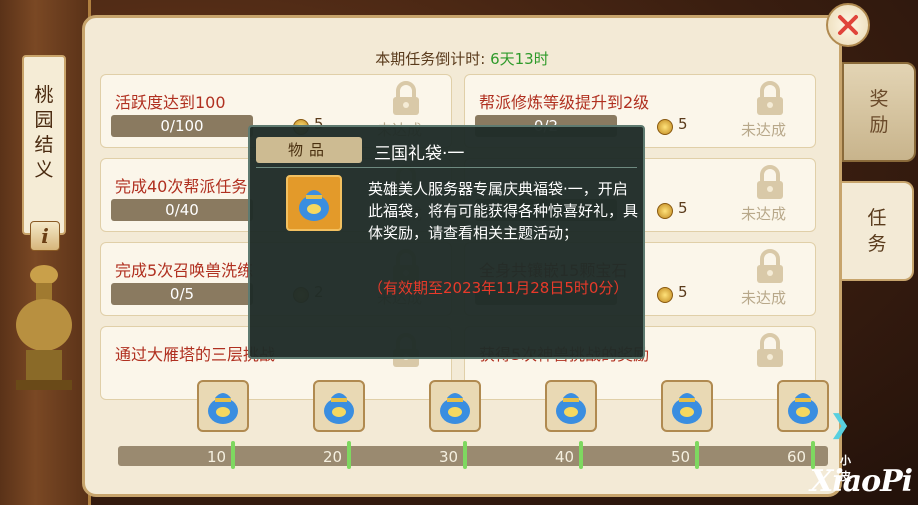 The height and width of the screenshot is (505, 918). I want to click on tab-rewards: 奖 励, so click(879, 112).